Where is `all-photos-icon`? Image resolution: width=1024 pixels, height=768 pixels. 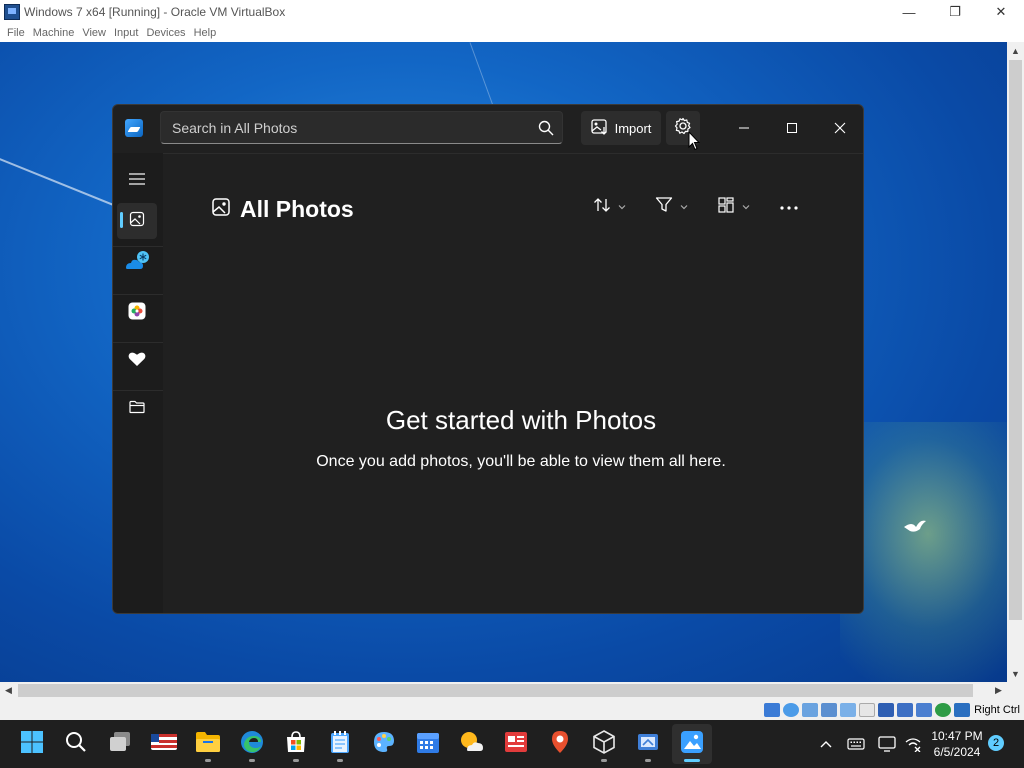
all-photos-icon is located at coordinates (137, 221).